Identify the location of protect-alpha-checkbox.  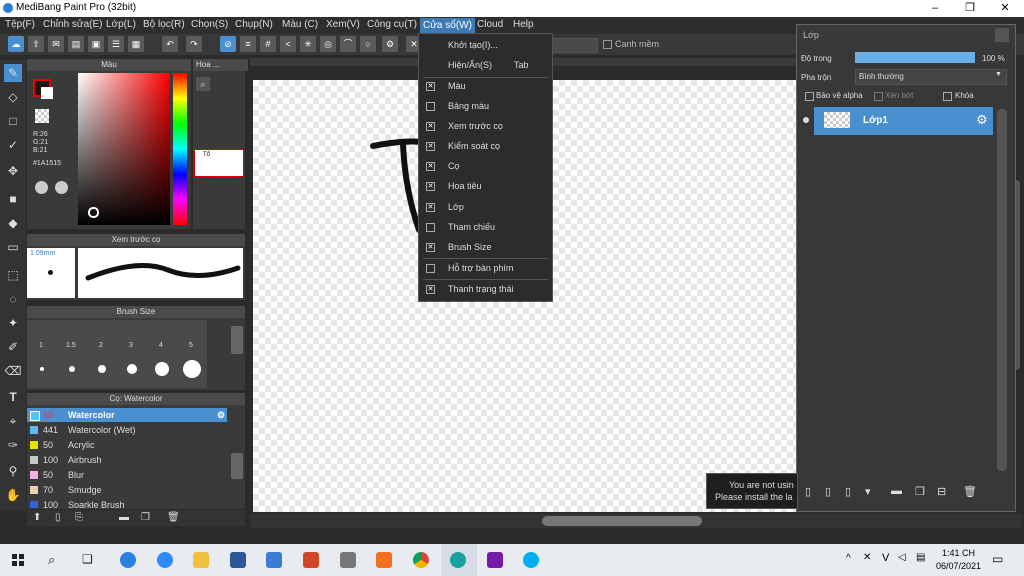
(809, 96).